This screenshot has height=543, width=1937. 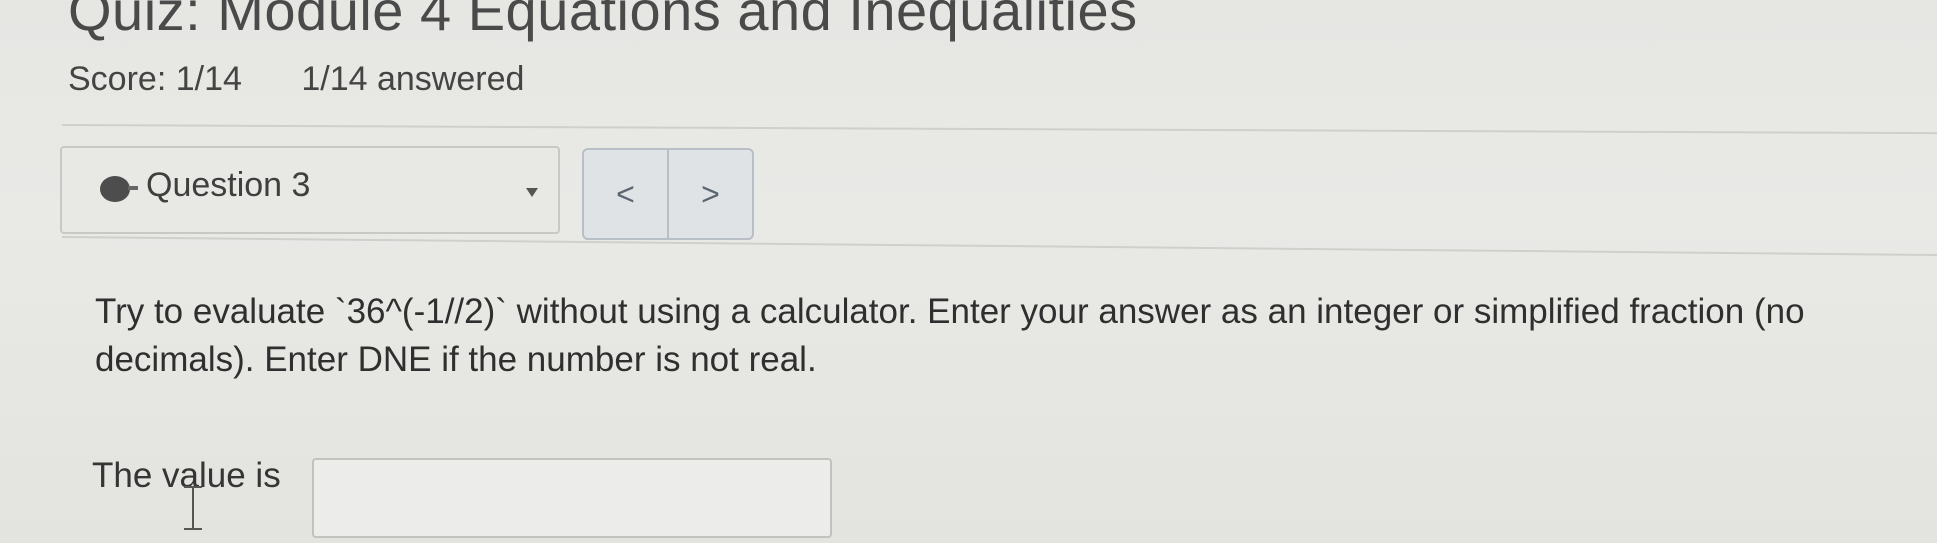 What do you see at coordinates (115, 189) in the screenshot?
I see `status-dot-icon` at bounding box center [115, 189].